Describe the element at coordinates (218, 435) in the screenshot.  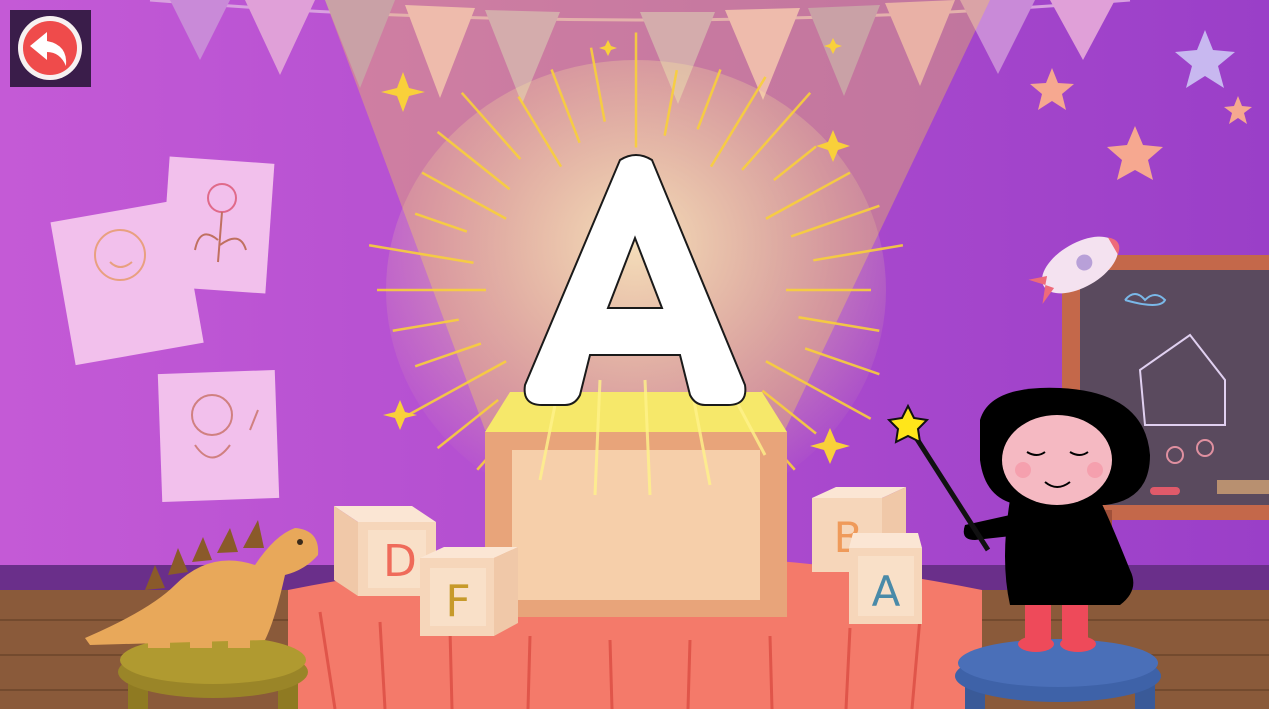
I see `monkey-drawing` at that location.